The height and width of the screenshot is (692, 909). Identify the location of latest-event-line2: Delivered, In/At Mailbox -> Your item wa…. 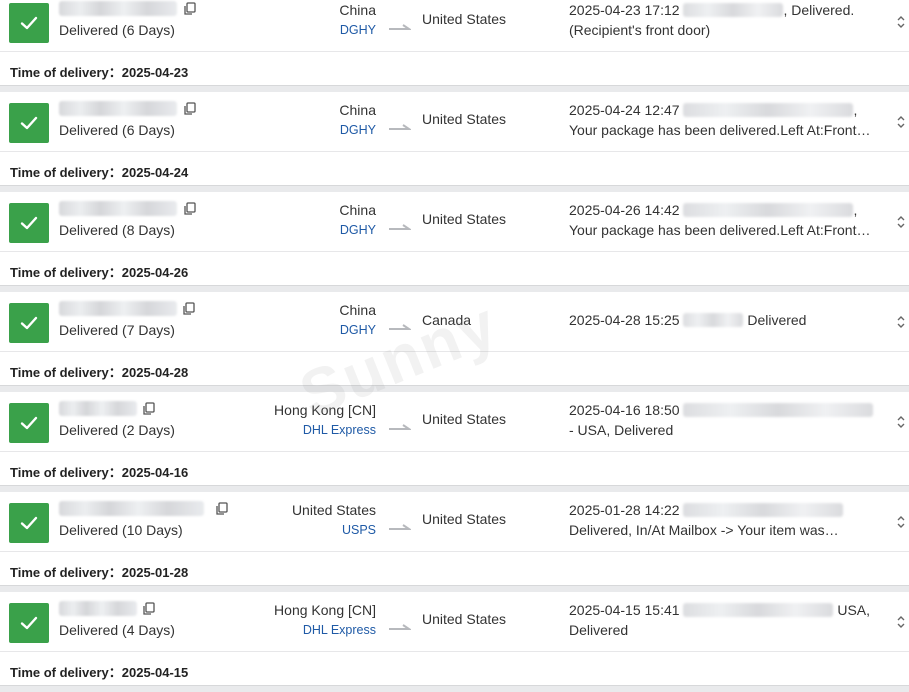
(704, 530).